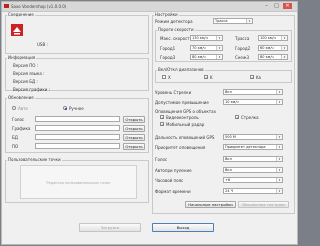 This screenshot has height=246, width=320. I want to click on band-ka-label: Ka, so click(259, 77).